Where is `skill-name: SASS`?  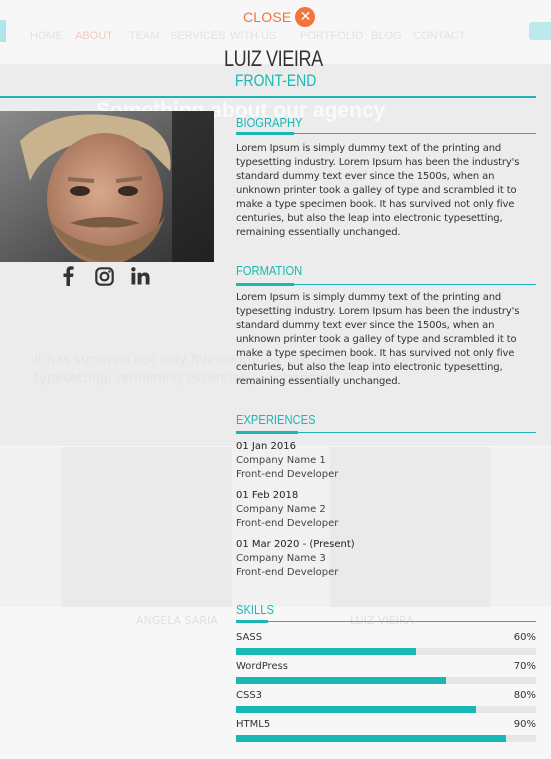
skill-name: SASS is located at coordinates (249, 637).